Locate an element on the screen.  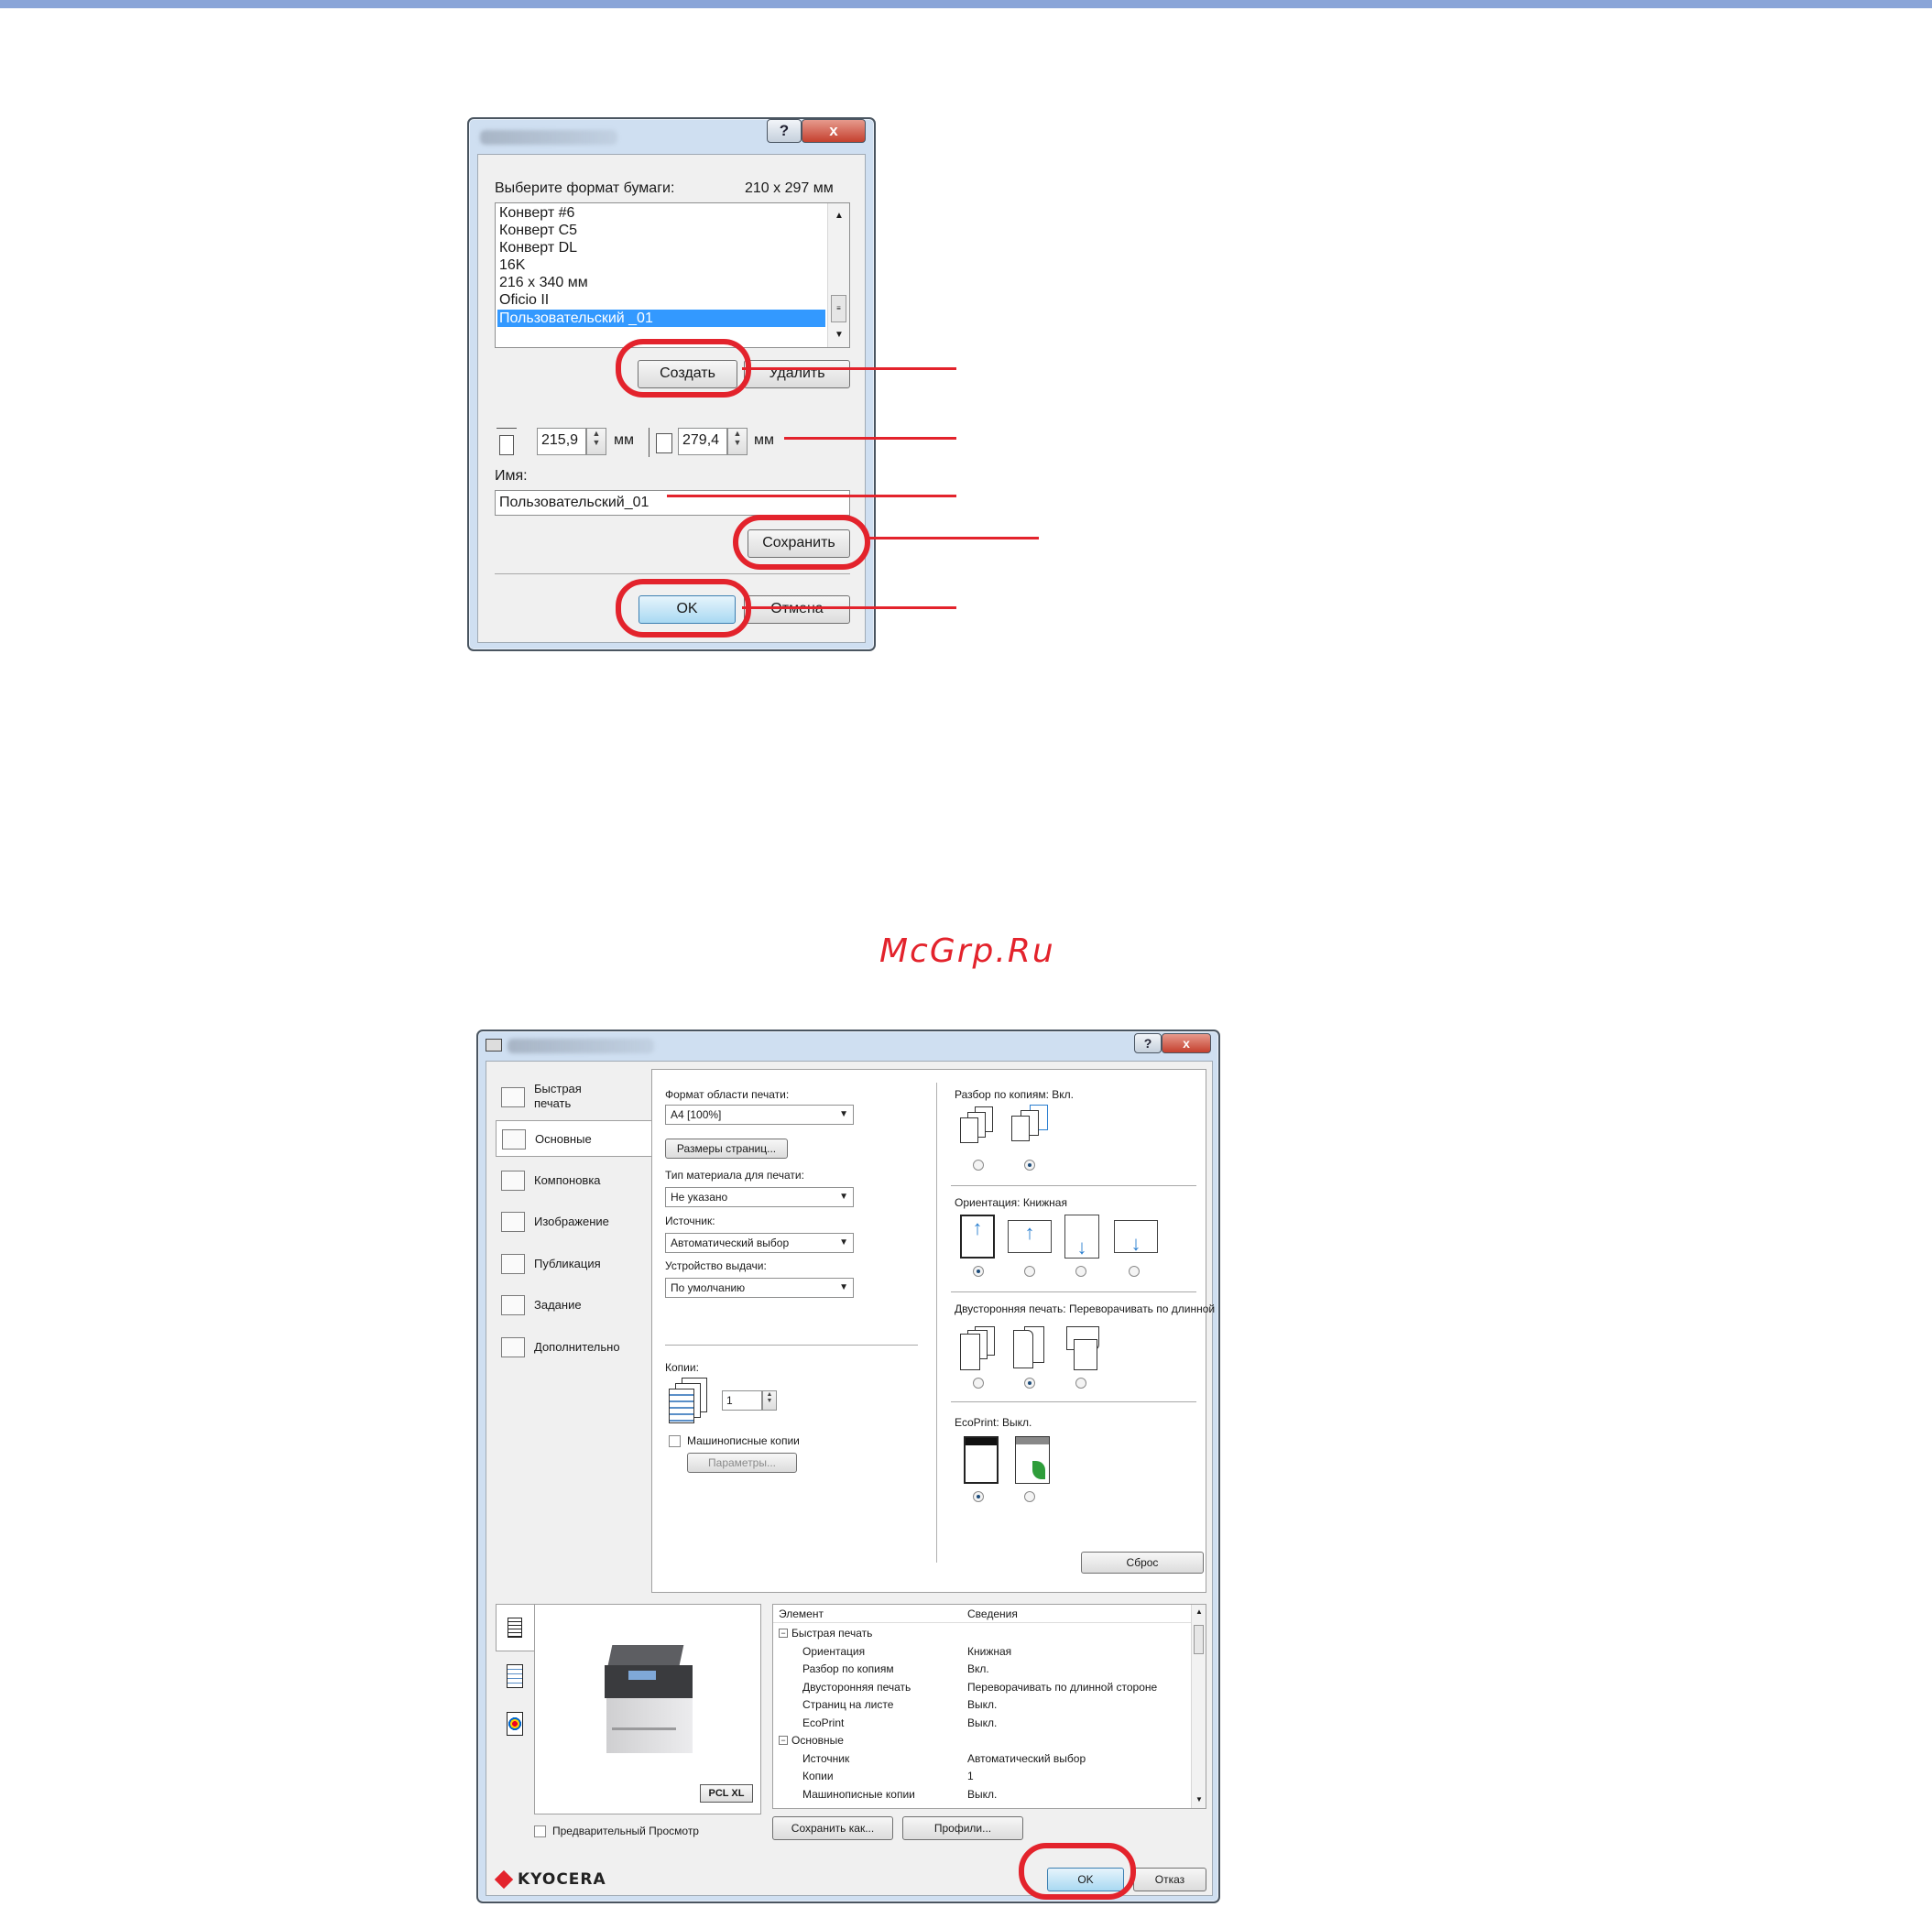
dialog-title-blurred is located at coordinates (581, 1046).